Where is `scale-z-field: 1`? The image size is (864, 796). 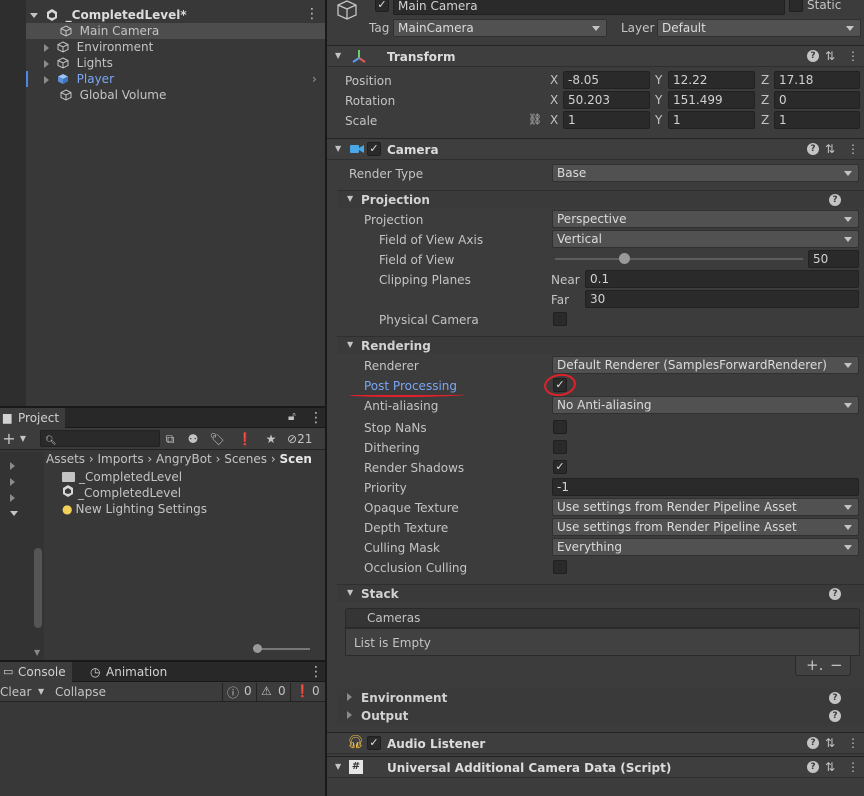
scale-z-field: 1 is located at coordinates (817, 120).